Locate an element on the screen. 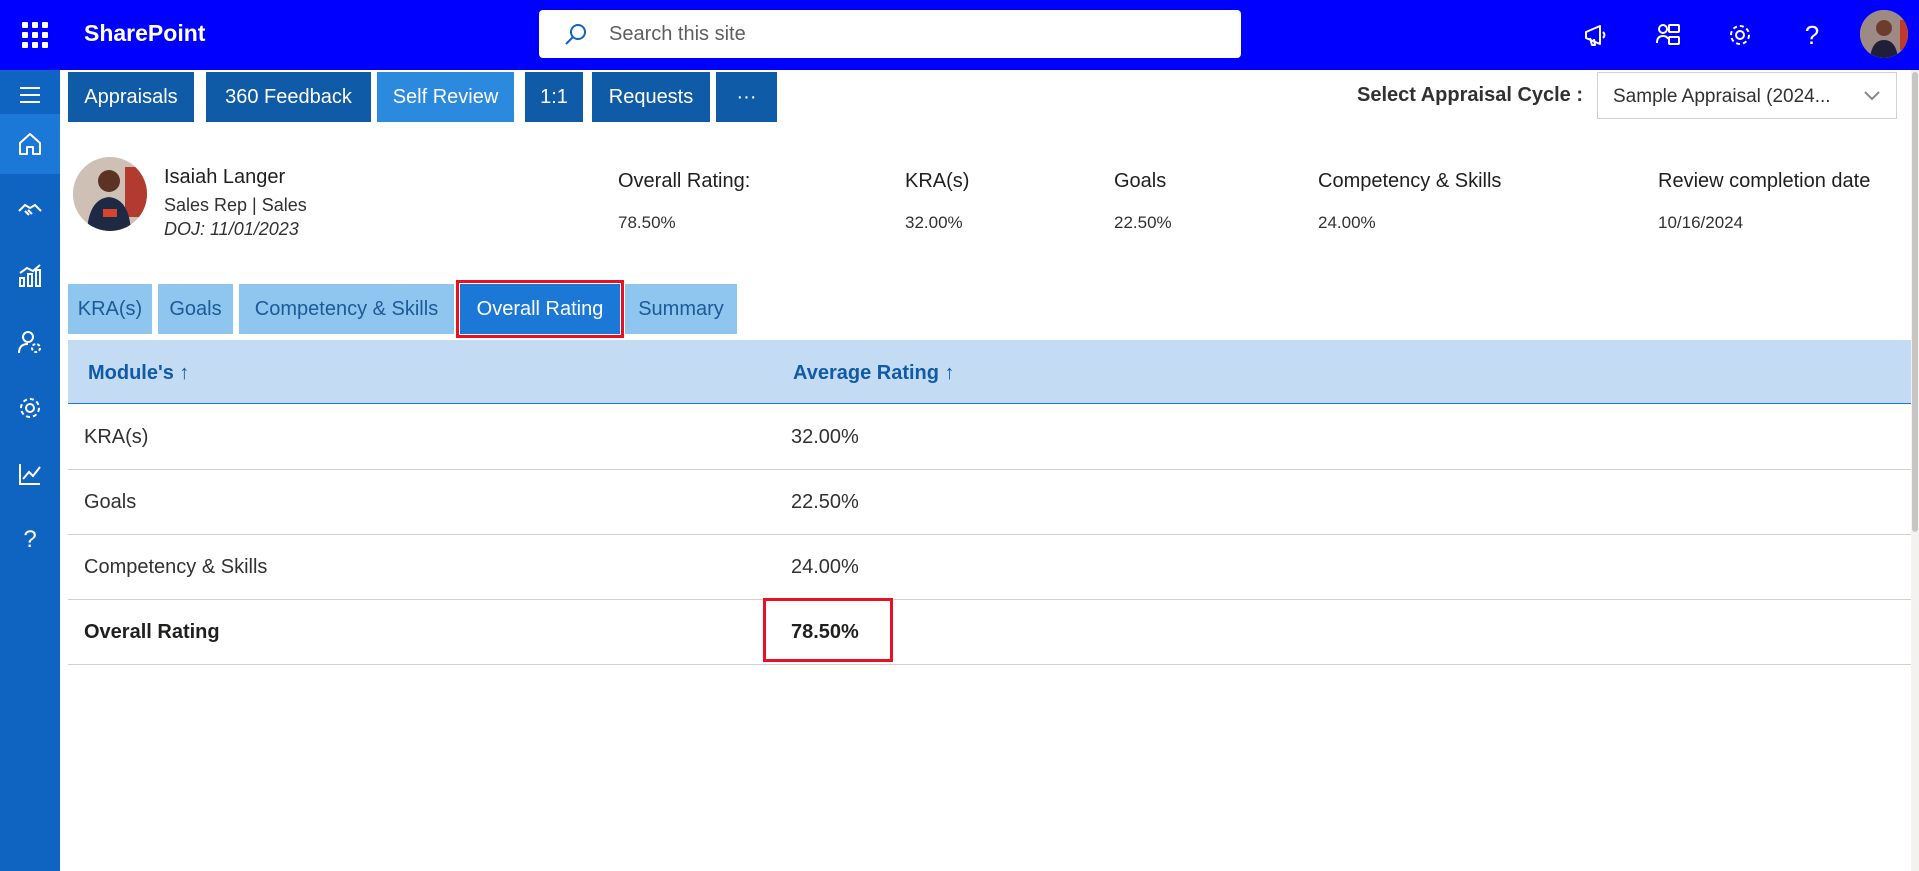 The image size is (1919, 871). subtab-summary: Summary is located at coordinates (681, 309).